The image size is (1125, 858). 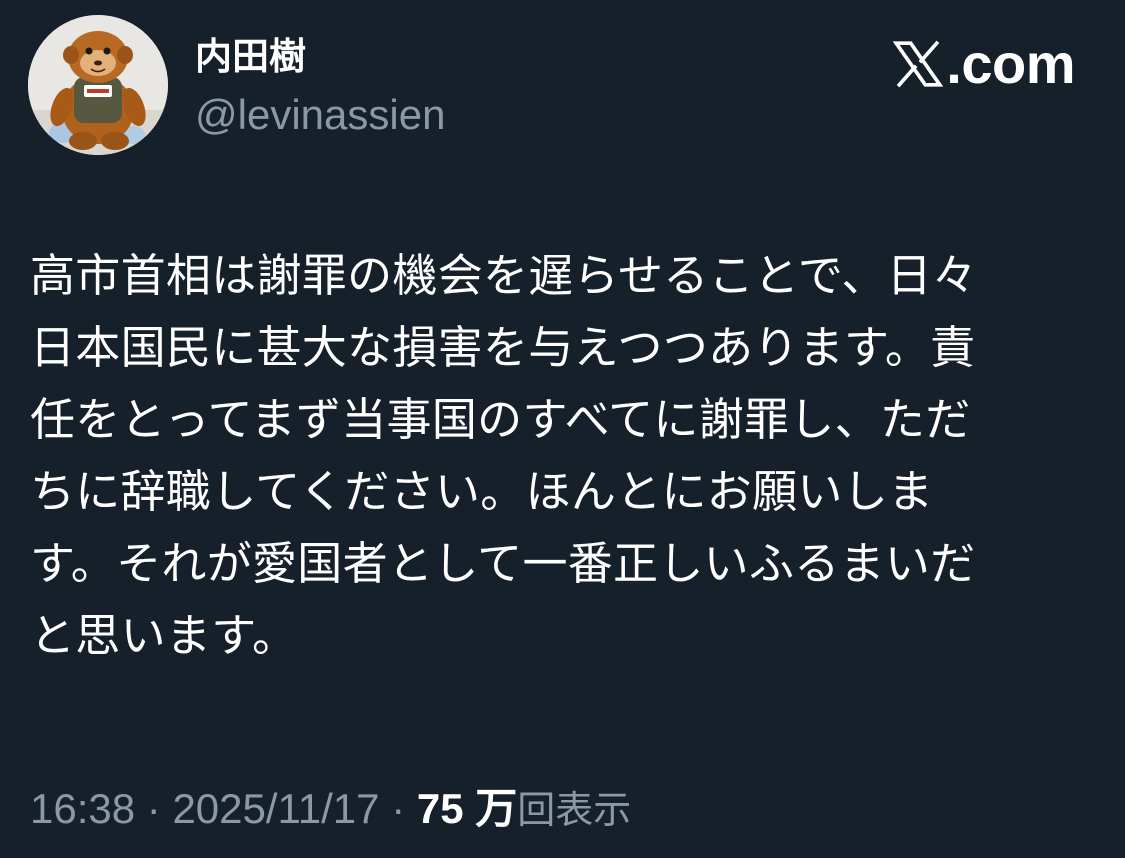 I want to click on author-handle: @levinassien, so click(x=320, y=115).